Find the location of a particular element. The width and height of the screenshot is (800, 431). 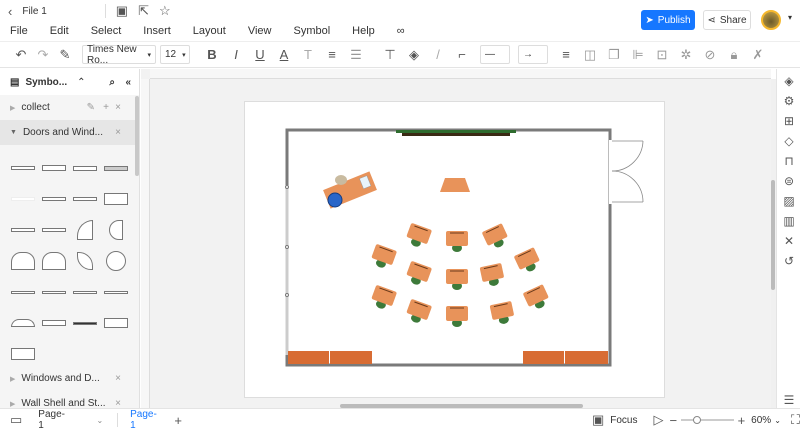

add-page-icon: + is located at coordinates (178, 420).